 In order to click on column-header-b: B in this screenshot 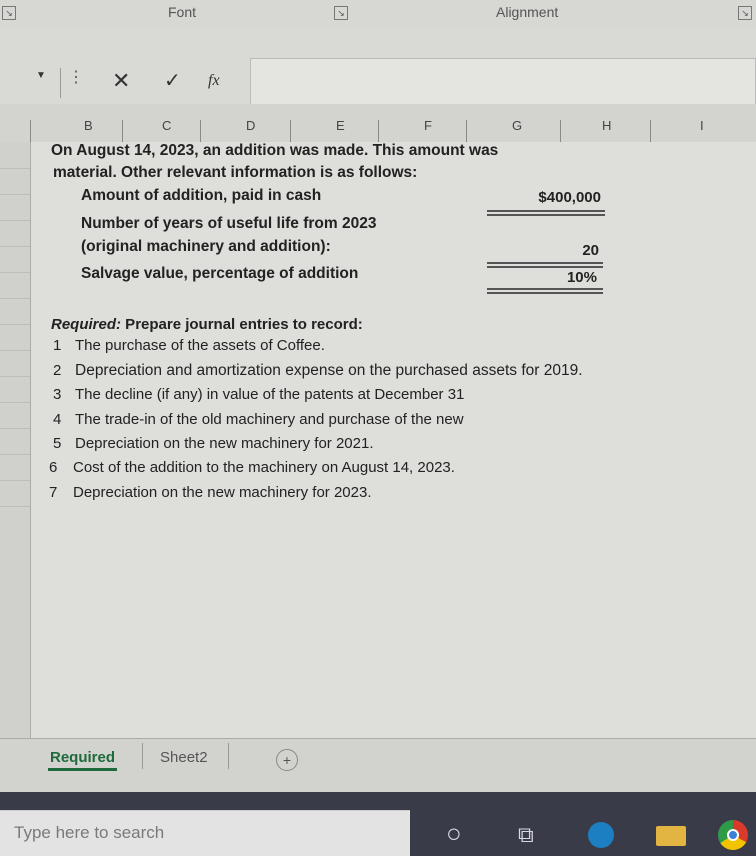, I will do `click(88, 125)`.